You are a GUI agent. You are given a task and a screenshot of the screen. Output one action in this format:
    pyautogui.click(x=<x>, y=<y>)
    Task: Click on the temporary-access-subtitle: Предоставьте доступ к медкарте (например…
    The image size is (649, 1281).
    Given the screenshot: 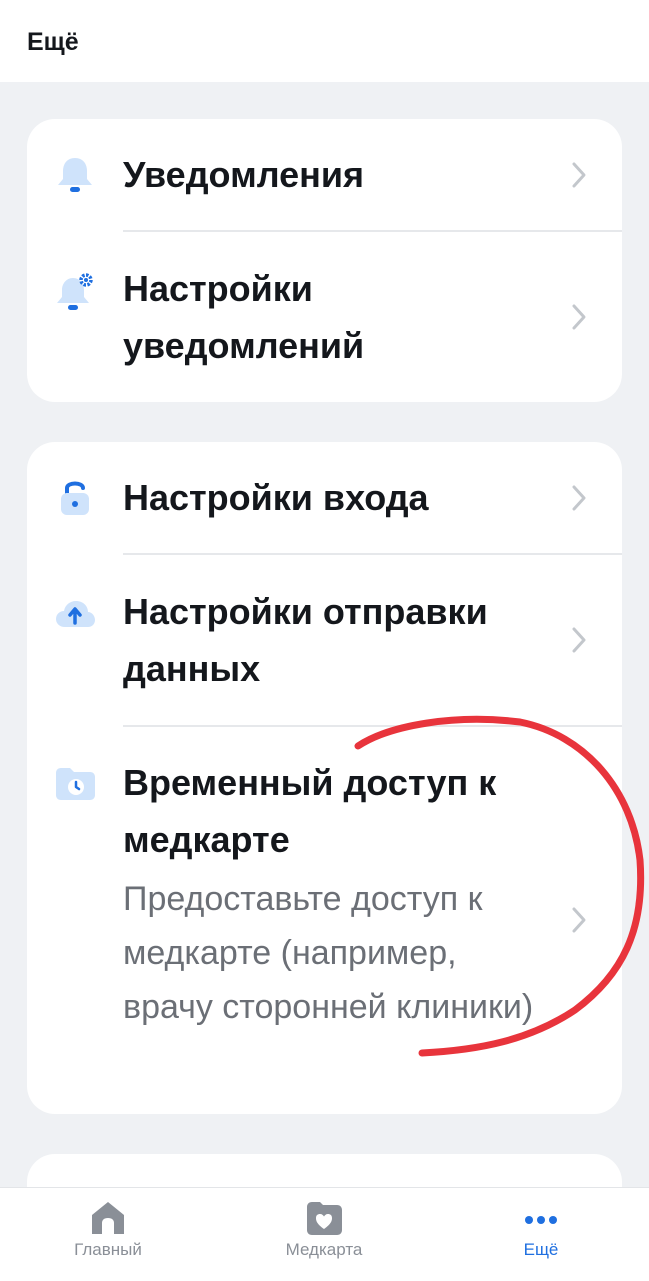 What is the action you would take?
    pyautogui.click(x=328, y=953)
    